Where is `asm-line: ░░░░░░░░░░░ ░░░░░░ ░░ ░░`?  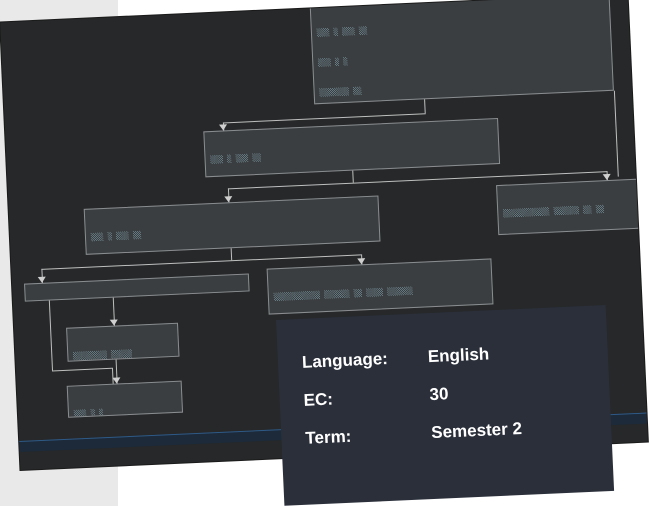
asm-line: ░░░░░░░░░░░ ░░░░░░ ░░ ░░ is located at coordinates (554, 211).